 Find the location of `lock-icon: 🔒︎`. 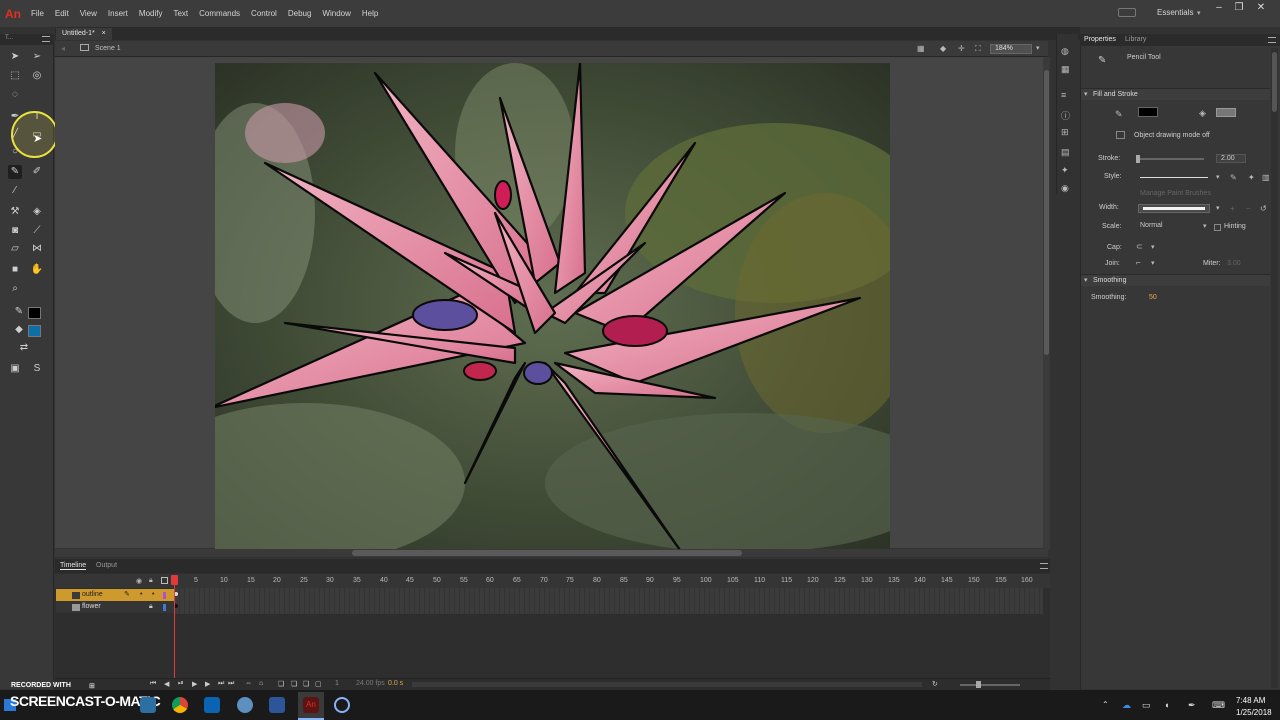

lock-icon: 🔒︎ is located at coordinates (151, 607).